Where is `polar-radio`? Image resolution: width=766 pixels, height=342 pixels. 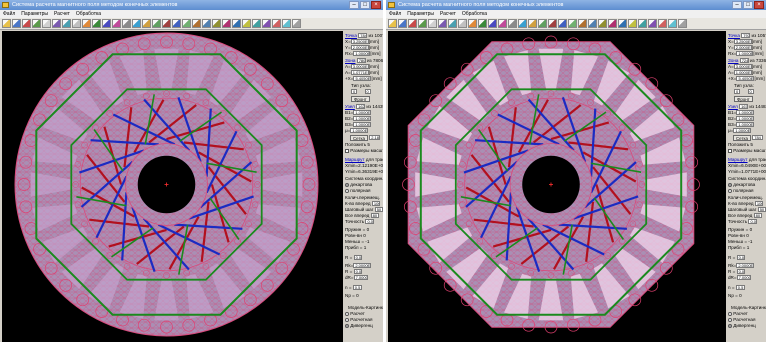 polar-radio is located at coordinates (347, 190).